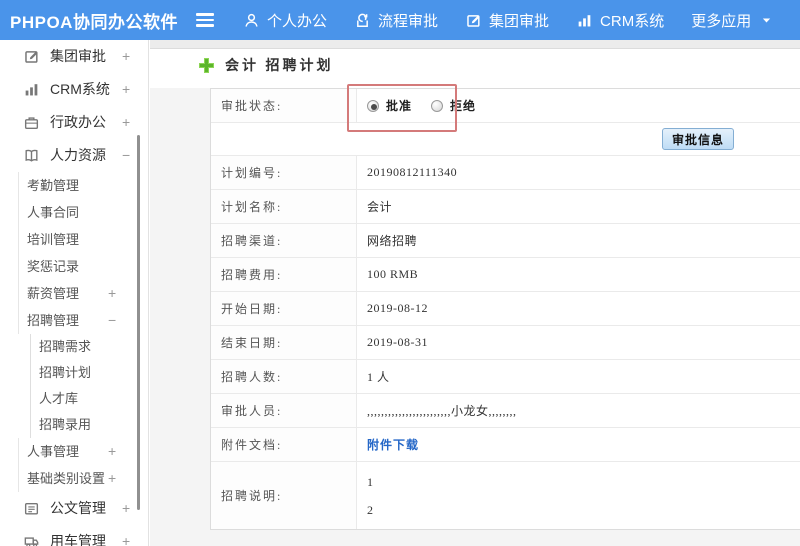 Image resolution: width=800 pixels, height=546 pixels. What do you see at coordinates (78, 155) in the screenshot?
I see `sidebar-item-label: 人力资源` at bounding box center [78, 155].